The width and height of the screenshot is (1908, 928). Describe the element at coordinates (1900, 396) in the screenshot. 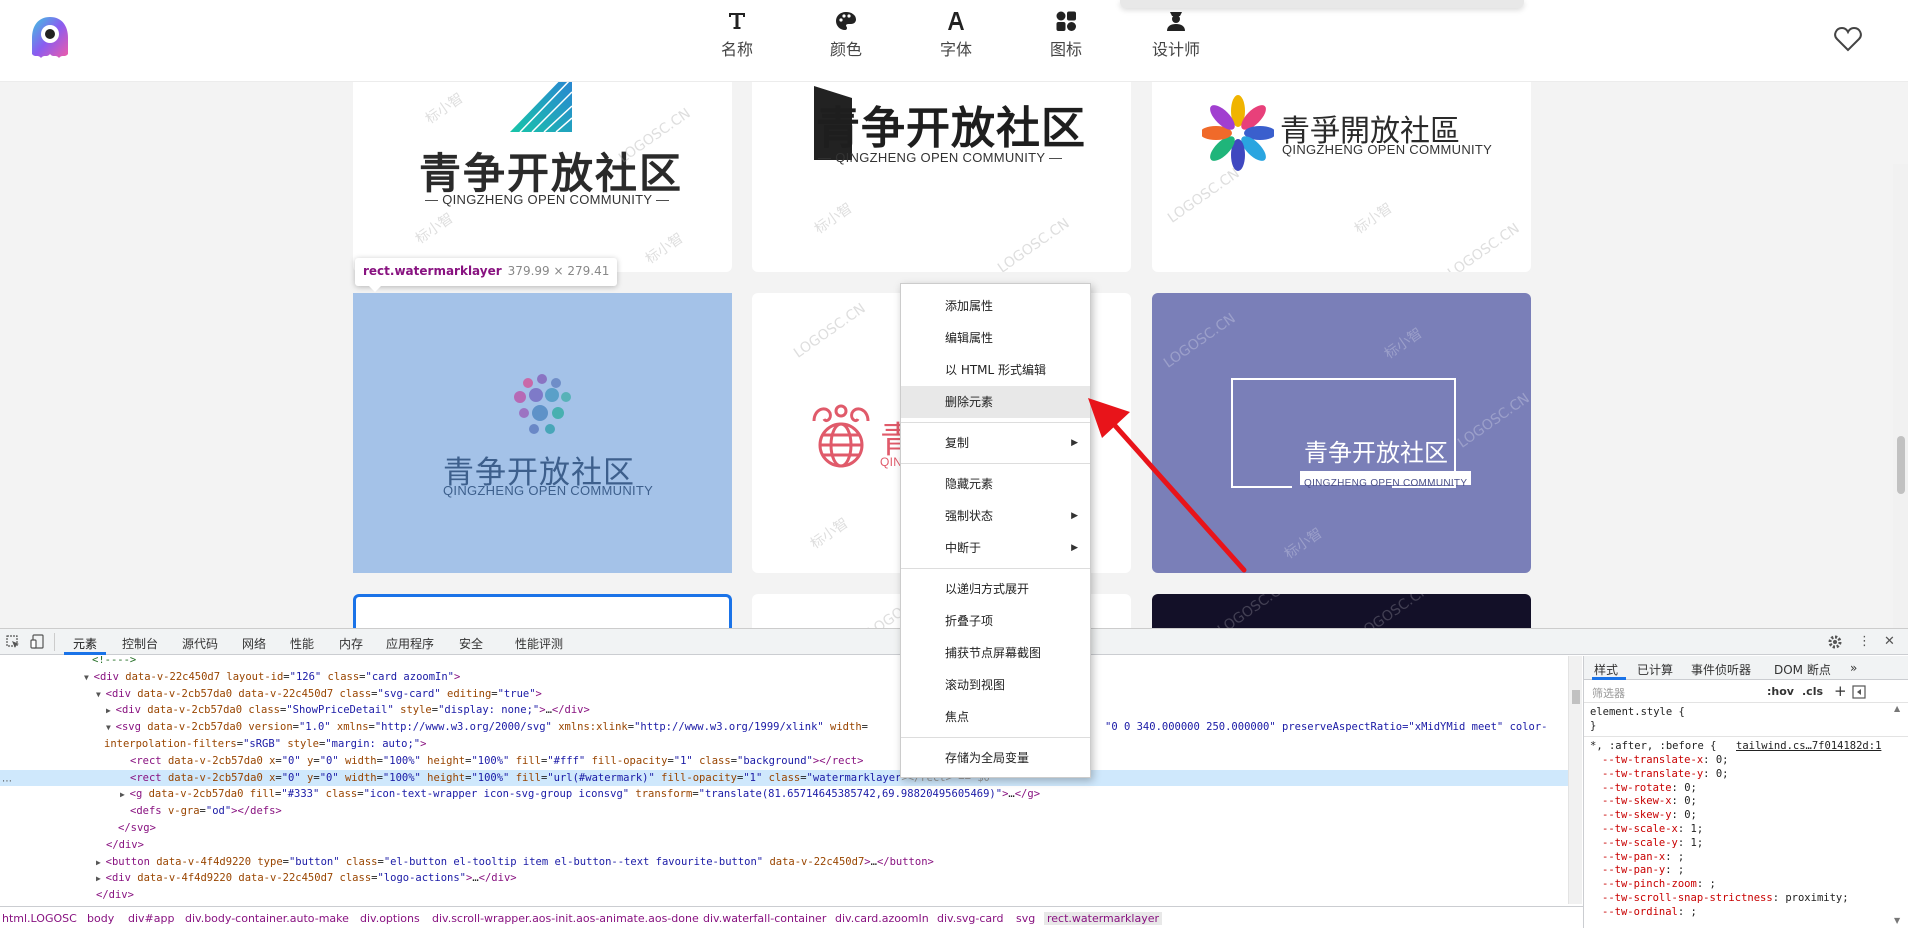

I see `page-scrollbar` at that location.